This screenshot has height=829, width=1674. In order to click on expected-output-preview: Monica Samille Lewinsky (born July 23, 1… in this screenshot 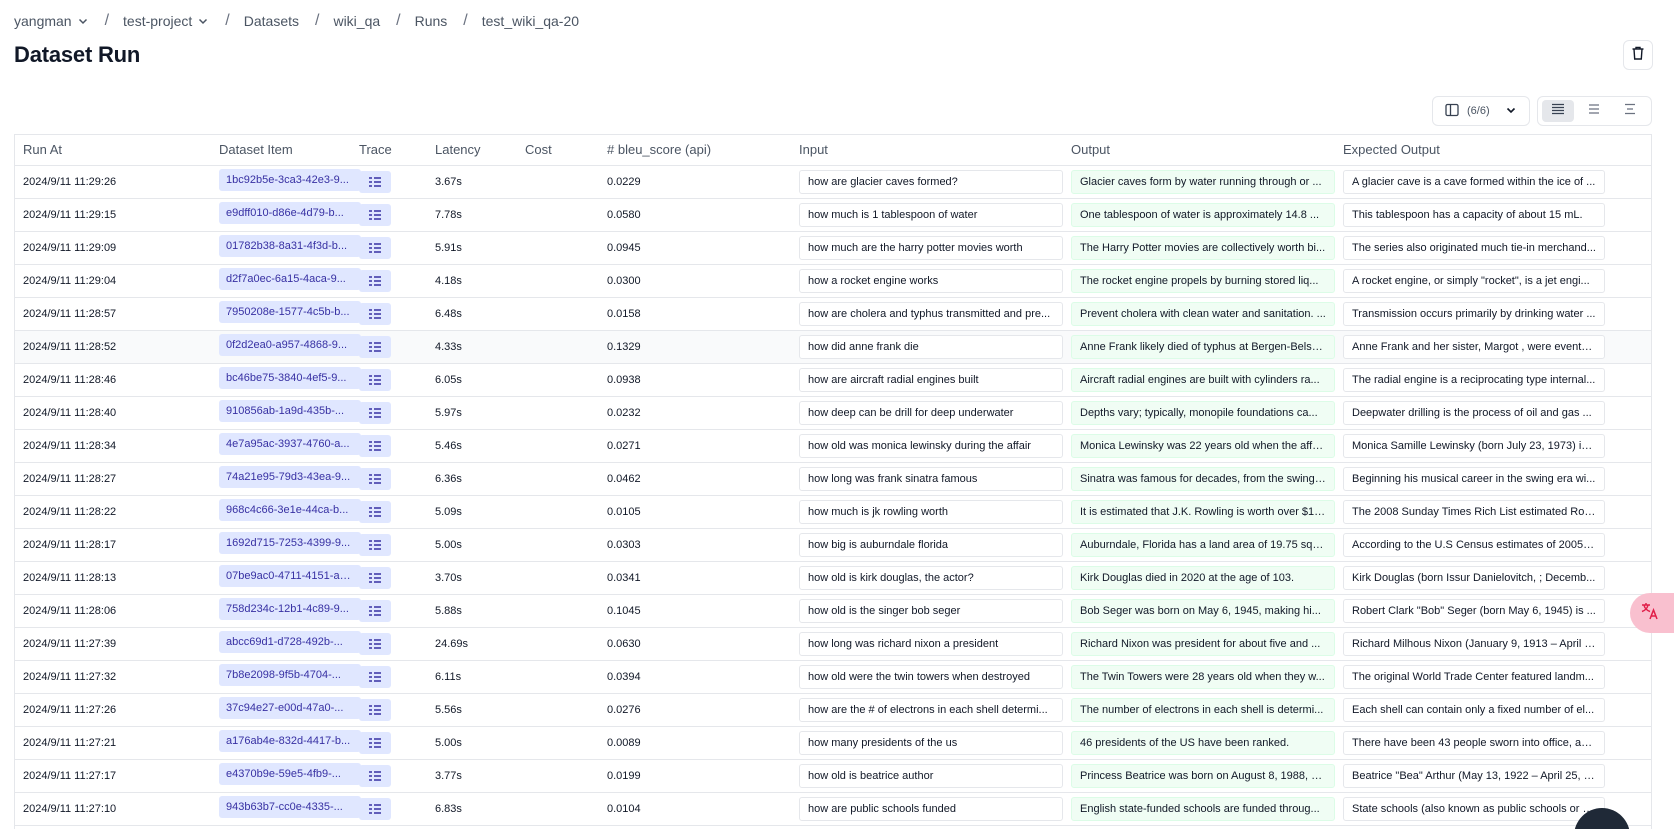, I will do `click(1474, 445)`.